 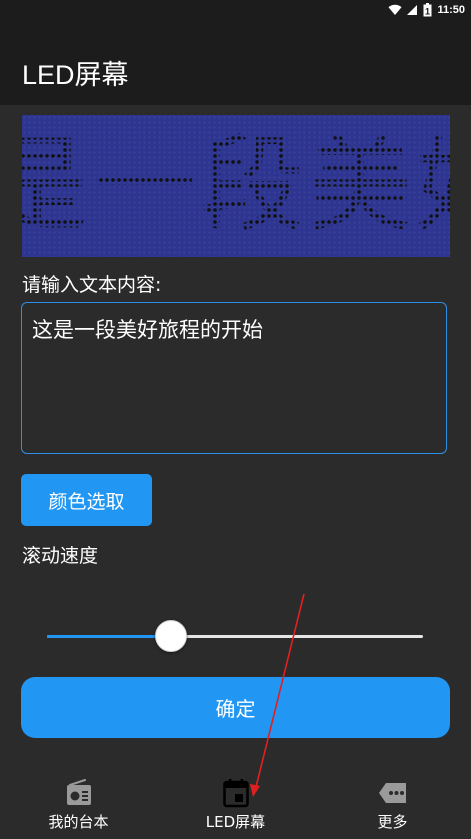 I want to click on nav-item-led-screen: LED屏幕, so click(x=235, y=799).